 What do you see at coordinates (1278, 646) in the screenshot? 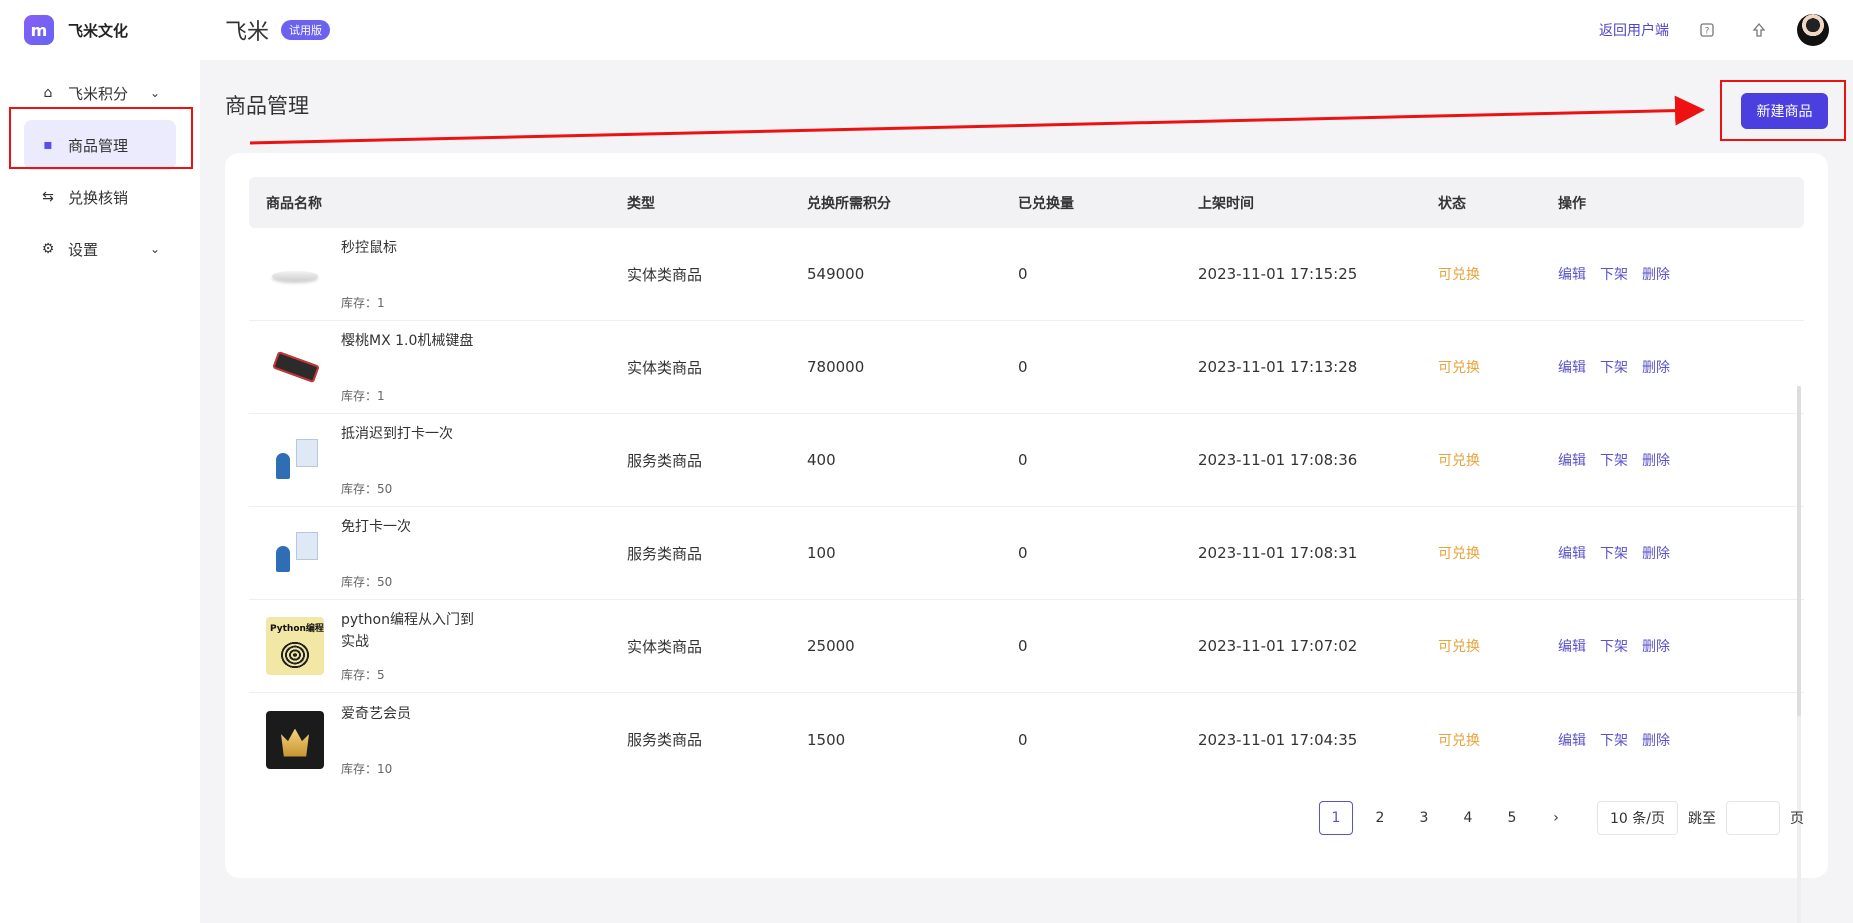
I see `product-time: 2023-11-01 17:07:02` at bounding box center [1278, 646].